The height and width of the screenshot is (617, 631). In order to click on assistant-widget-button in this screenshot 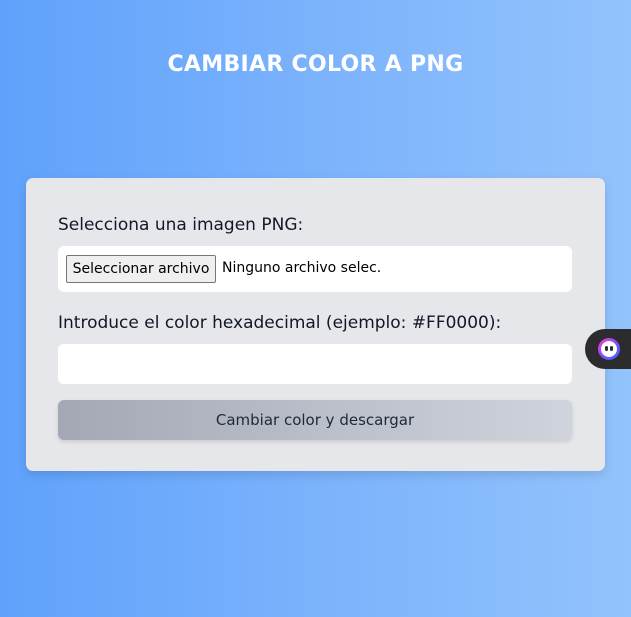, I will do `click(608, 349)`.